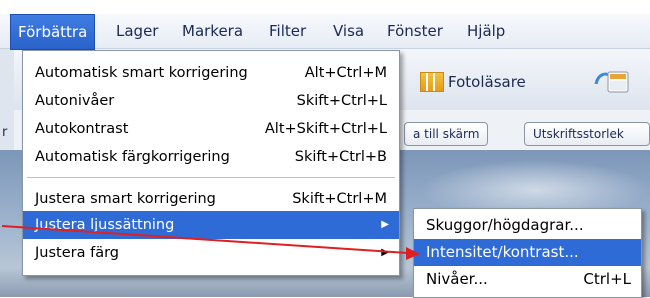 Image resolution: width=650 pixels, height=298 pixels. What do you see at coordinates (141, 73) in the screenshot?
I see `menu-item-label: Automatisk smart korrigering` at bounding box center [141, 73].